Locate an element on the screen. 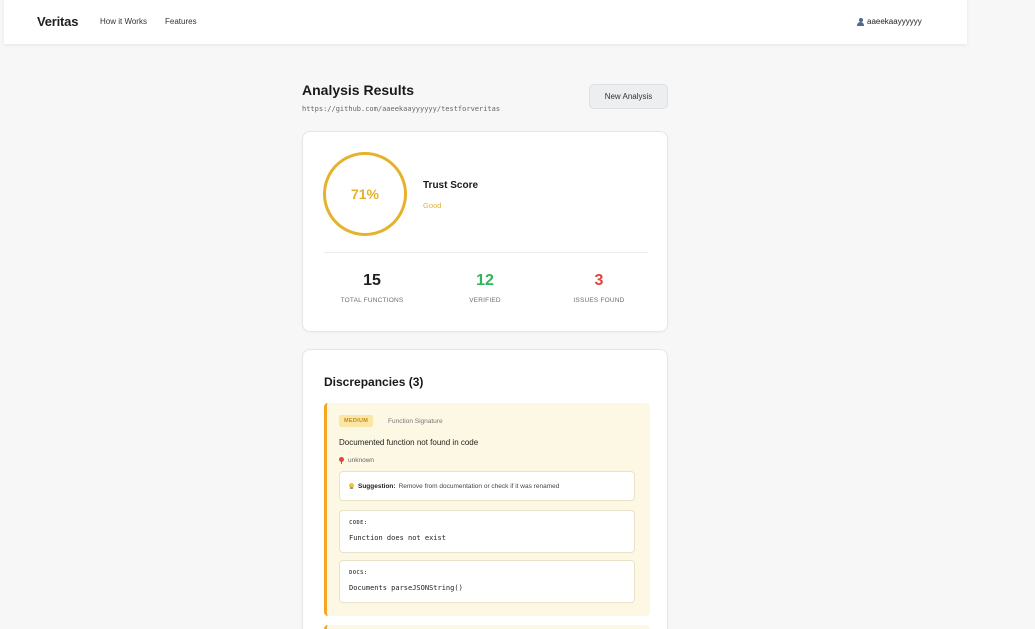 The image size is (1035, 629). user-menu: aaeekaayyyyyy is located at coordinates (889, 21).